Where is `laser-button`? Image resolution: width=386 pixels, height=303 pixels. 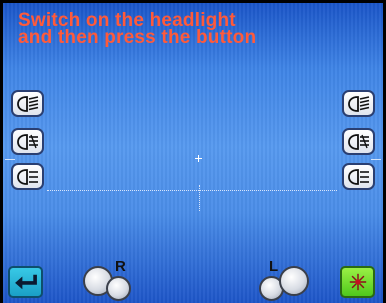 laser-button is located at coordinates (357, 282).